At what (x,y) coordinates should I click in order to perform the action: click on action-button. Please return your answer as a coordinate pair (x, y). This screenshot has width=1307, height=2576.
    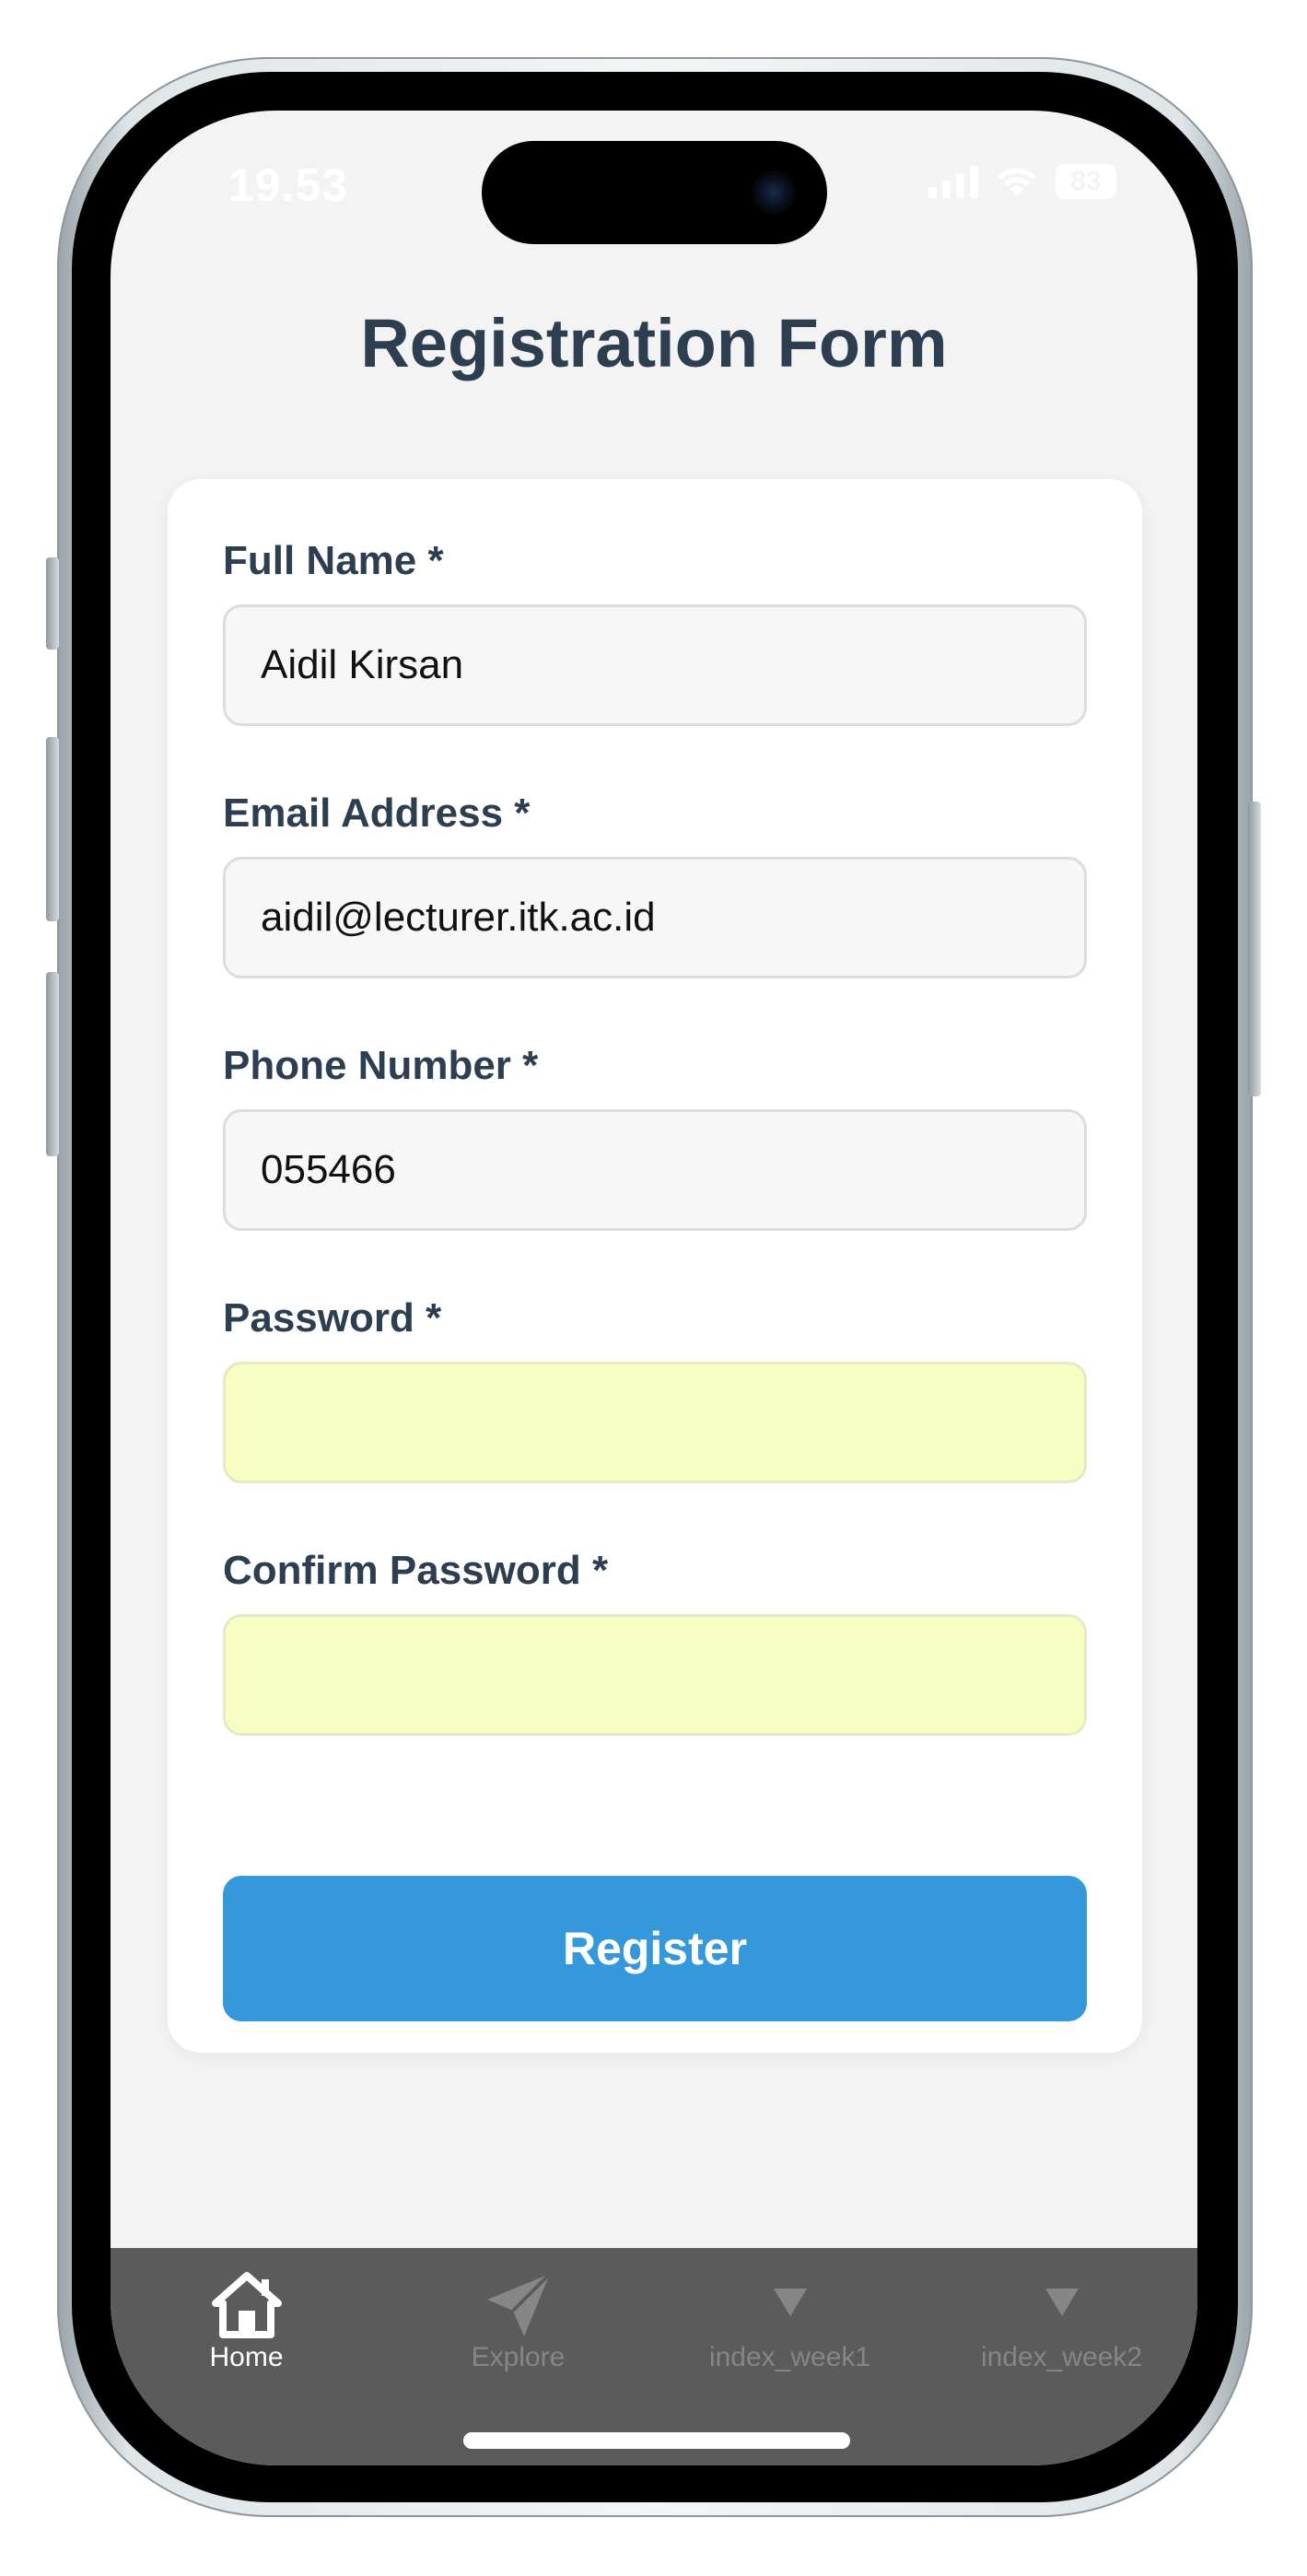
    Looking at the image, I should click on (53, 603).